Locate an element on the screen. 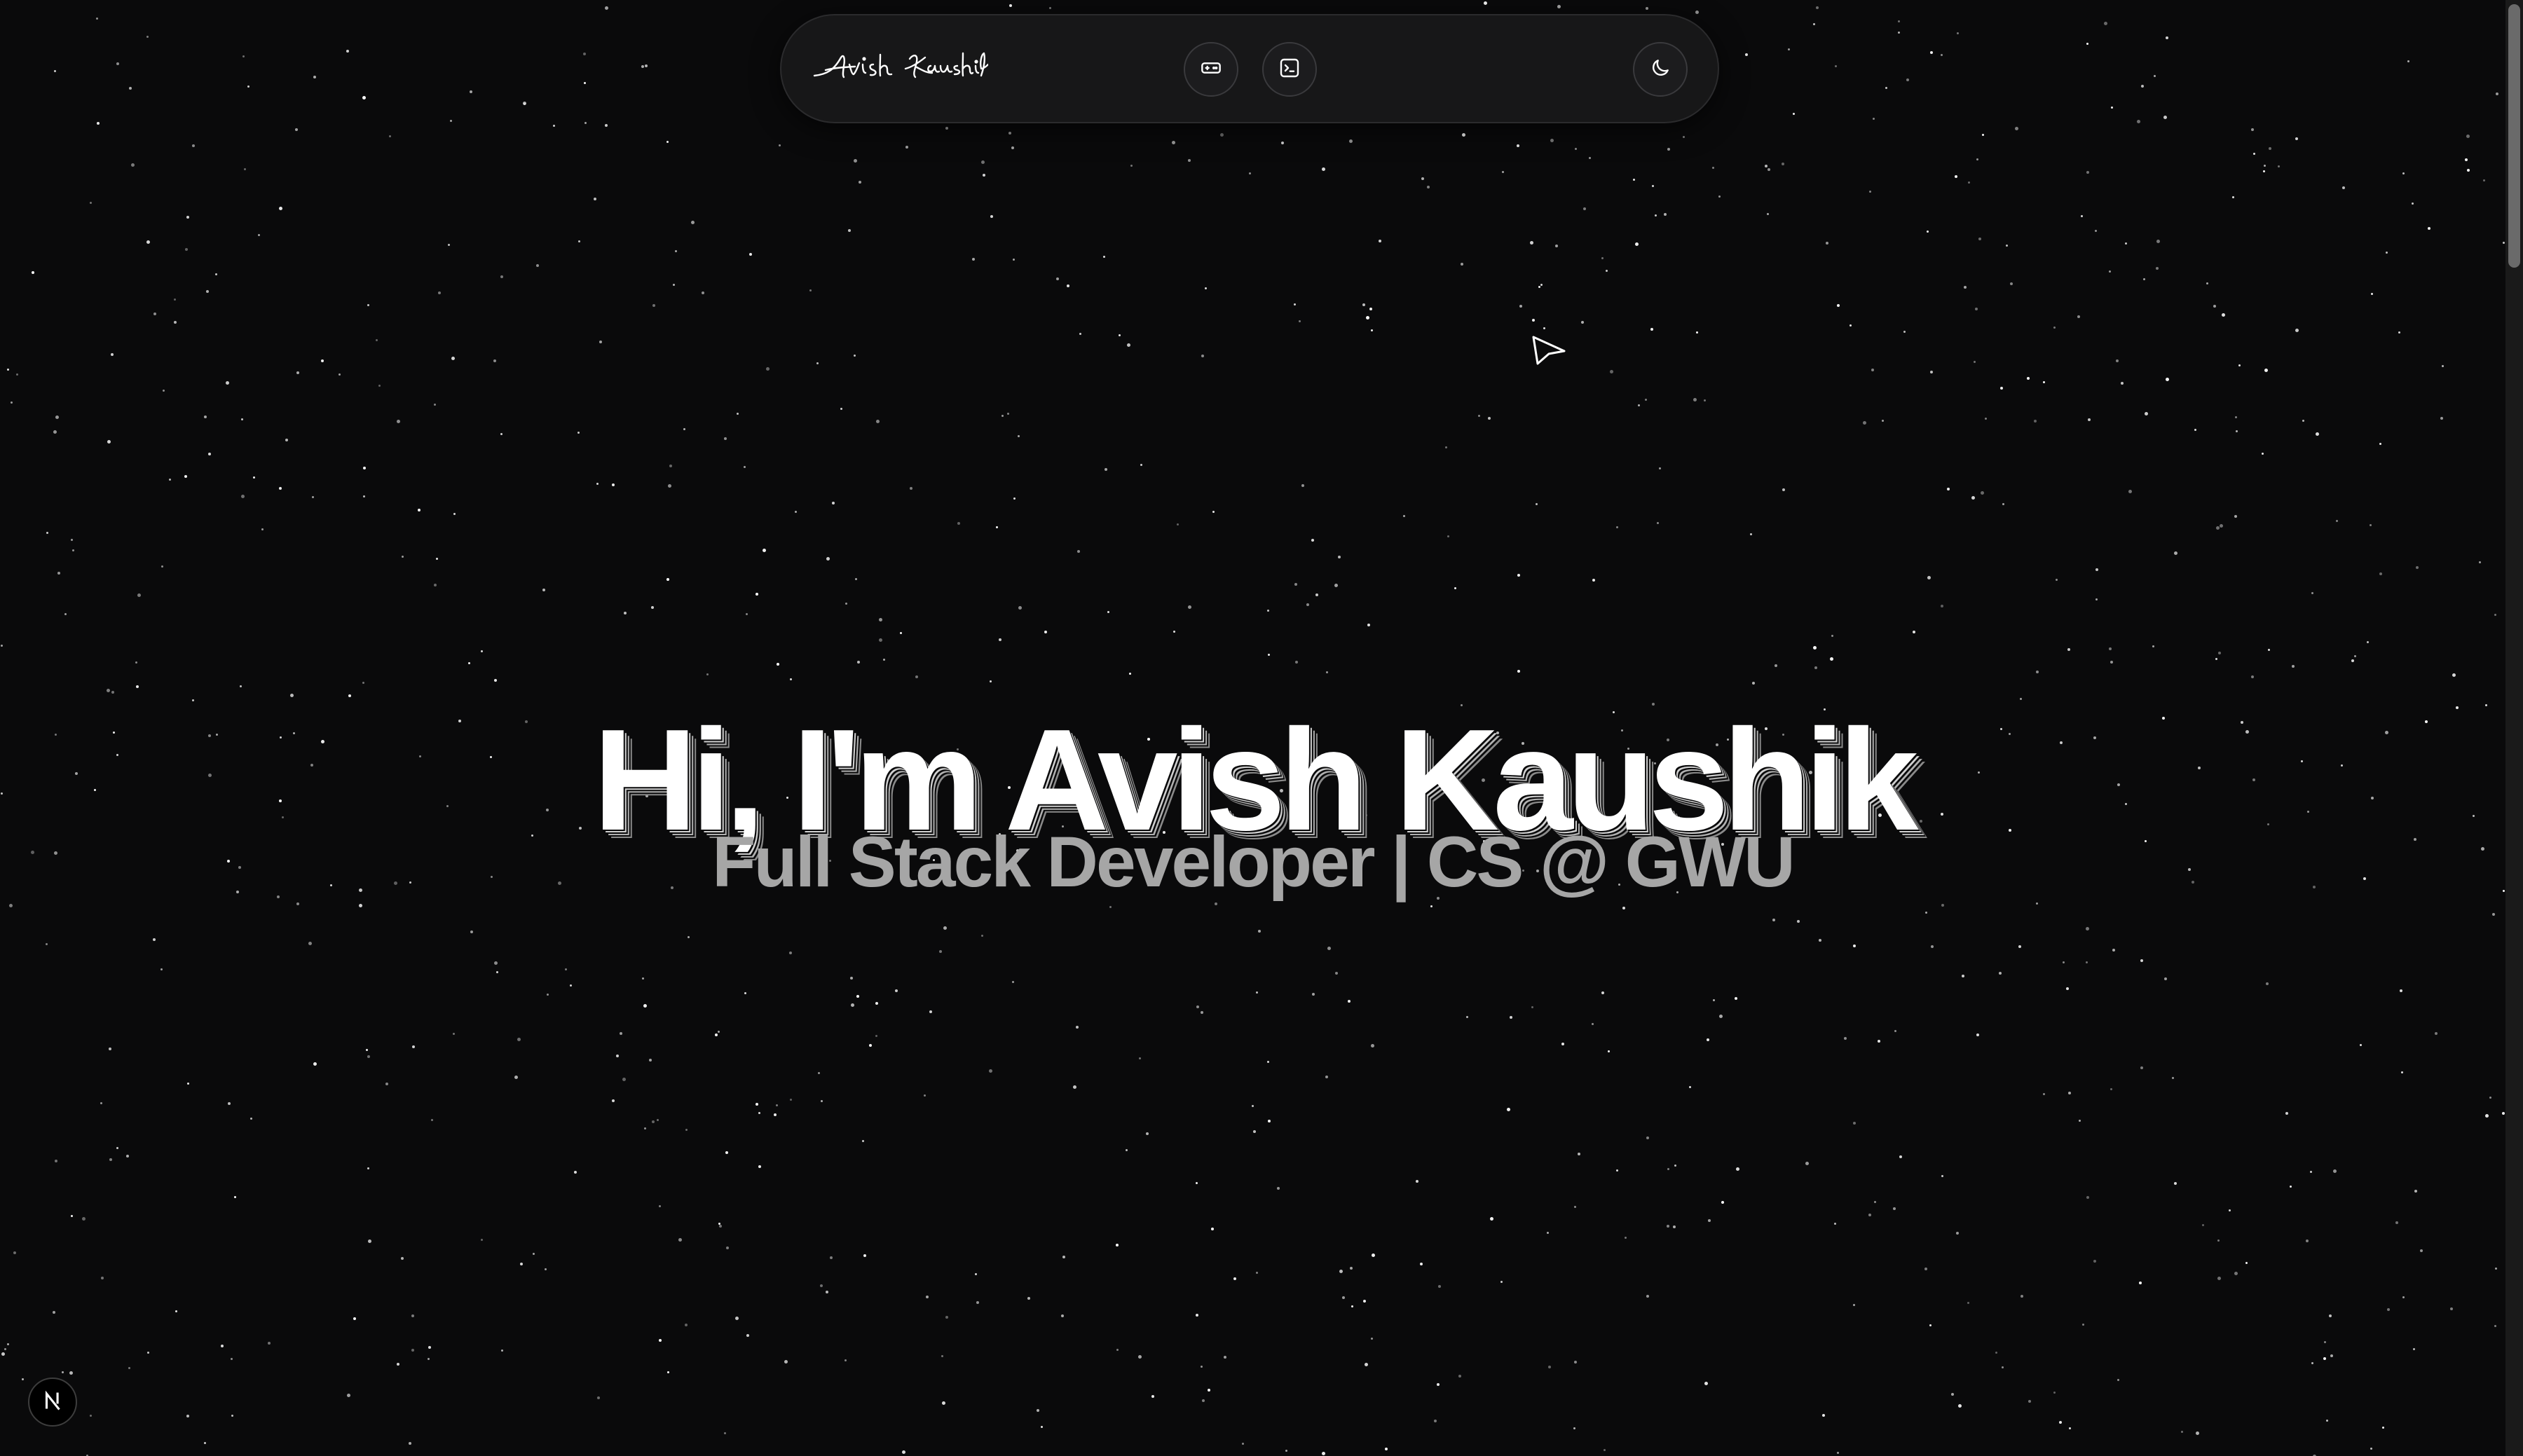 This screenshot has height=1456, width=2523. signature-logo is located at coordinates (901, 70).